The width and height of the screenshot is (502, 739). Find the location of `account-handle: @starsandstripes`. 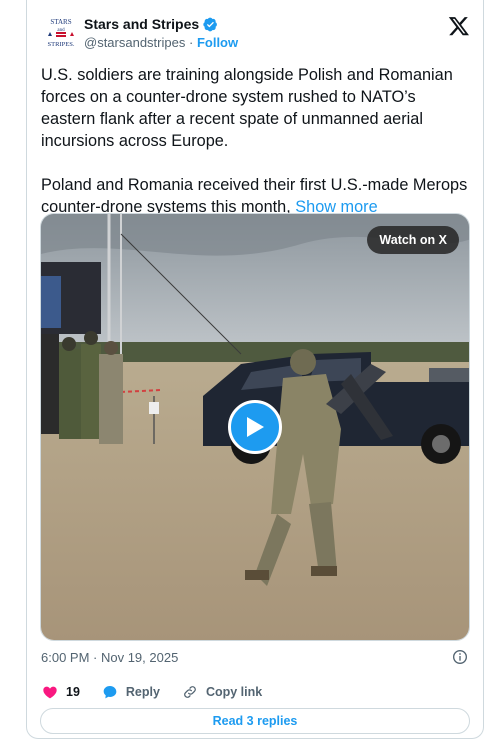

account-handle: @starsandstripes is located at coordinates (134, 42).